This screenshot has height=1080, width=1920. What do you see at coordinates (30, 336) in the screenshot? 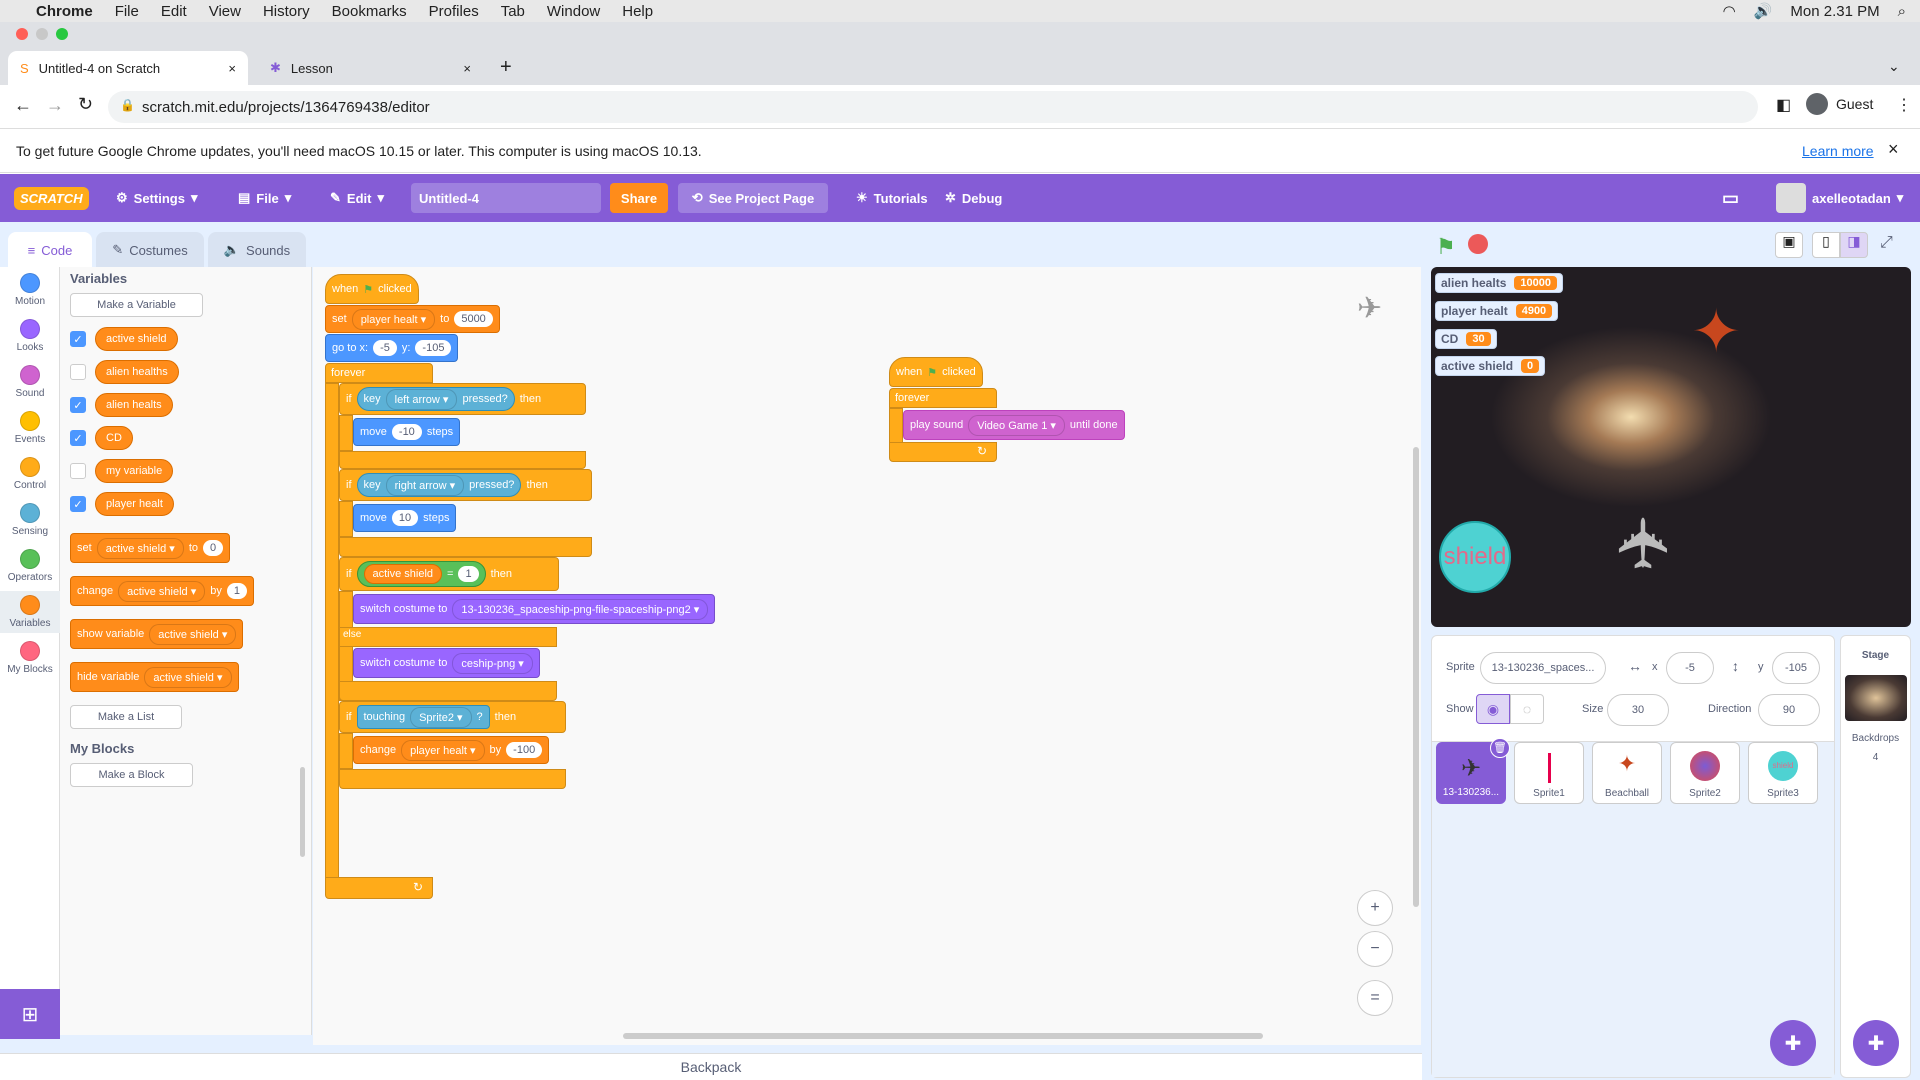
I see `category-looks: Looks` at bounding box center [30, 336].